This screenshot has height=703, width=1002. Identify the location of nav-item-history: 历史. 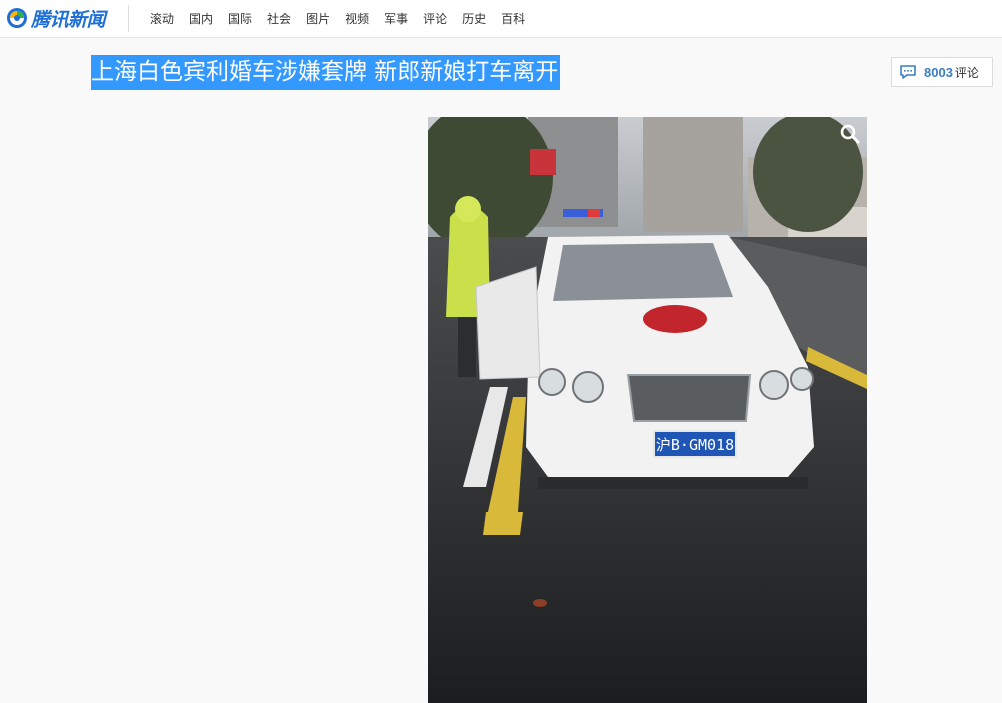
(474, 18).